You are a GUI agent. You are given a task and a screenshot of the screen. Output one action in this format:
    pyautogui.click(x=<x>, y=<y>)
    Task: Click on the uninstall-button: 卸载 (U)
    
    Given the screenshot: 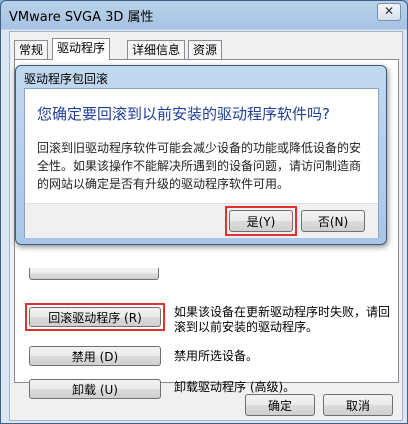 What is the action you would take?
    pyautogui.click(x=95, y=389)
    